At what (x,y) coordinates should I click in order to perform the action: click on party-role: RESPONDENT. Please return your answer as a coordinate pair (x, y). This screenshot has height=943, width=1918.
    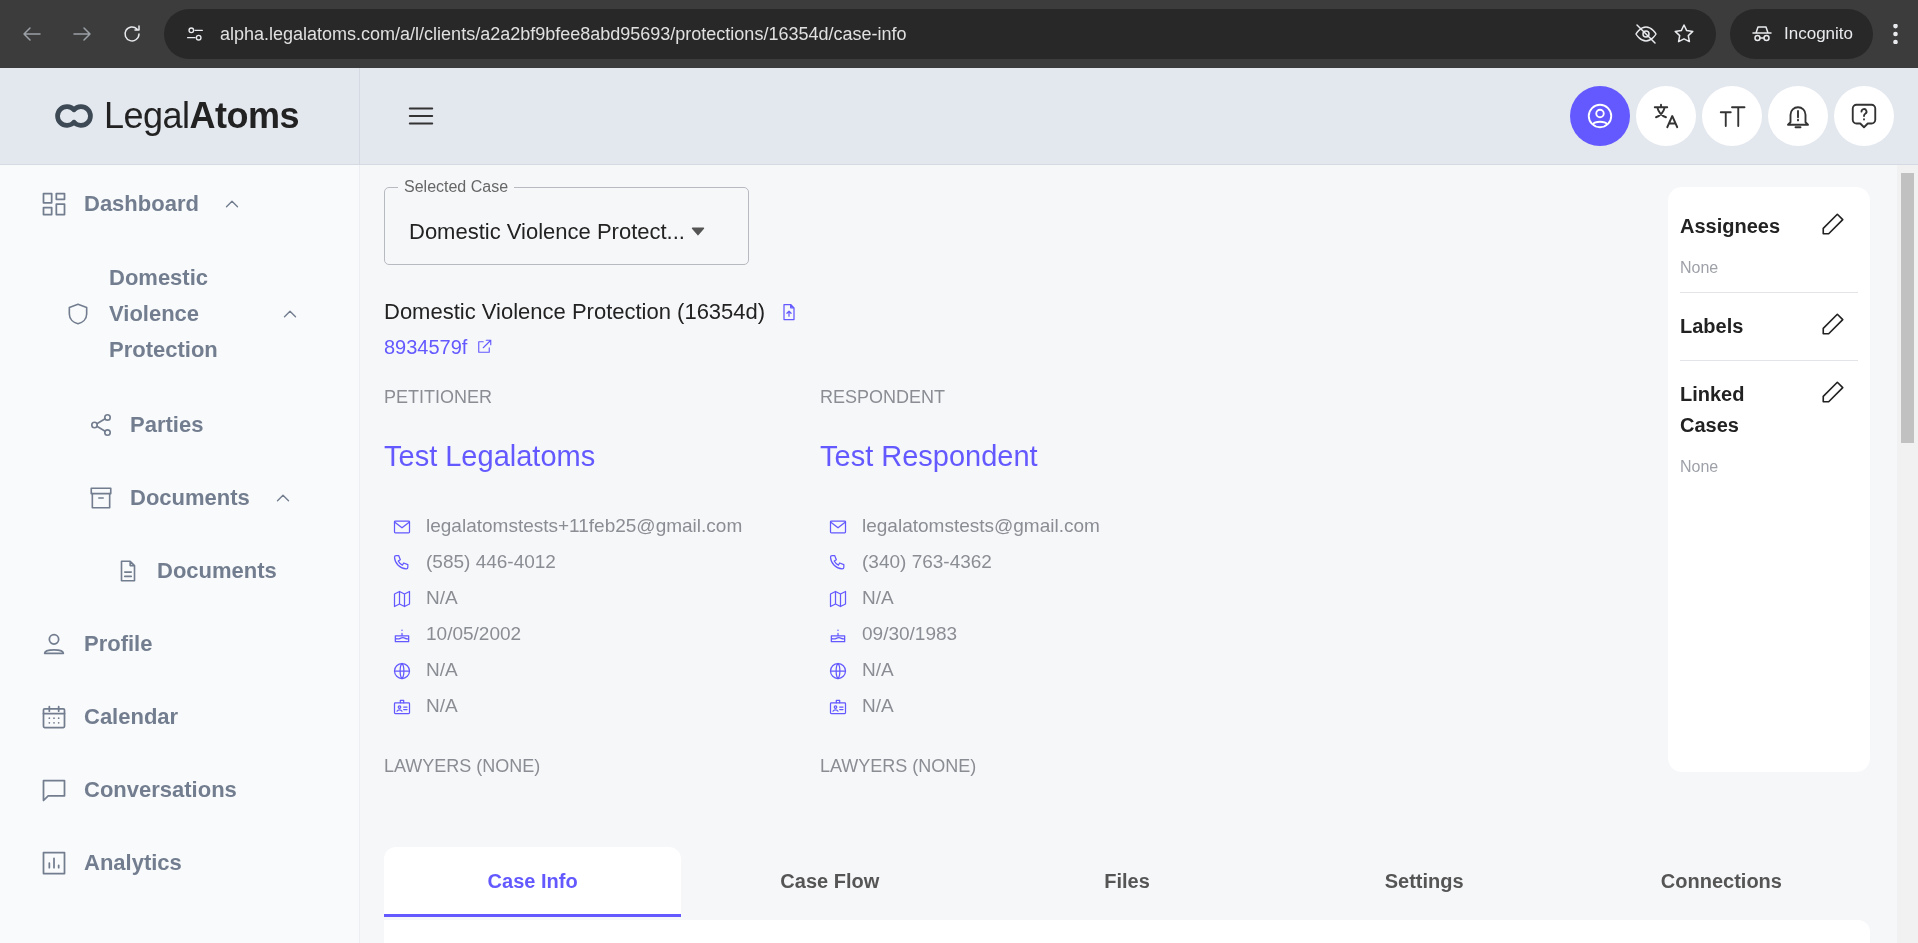
    Looking at the image, I should click on (883, 397).